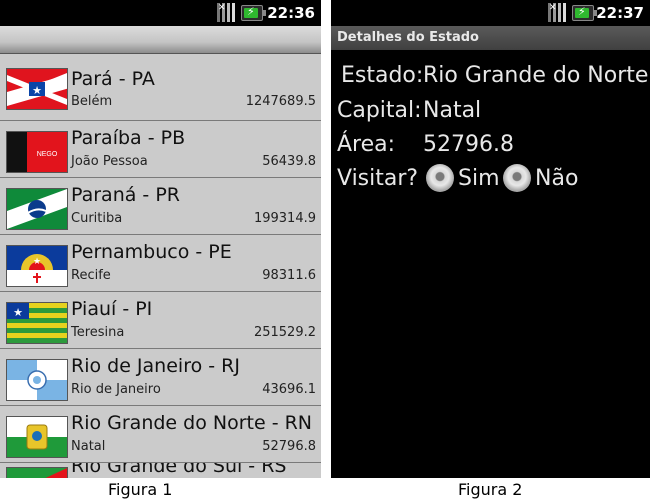 The width and height of the screenshot is (650, 500). I want to click on list-item: NEGO Paraíba - PB João Pessoa 56439.8, so click(160, 149).